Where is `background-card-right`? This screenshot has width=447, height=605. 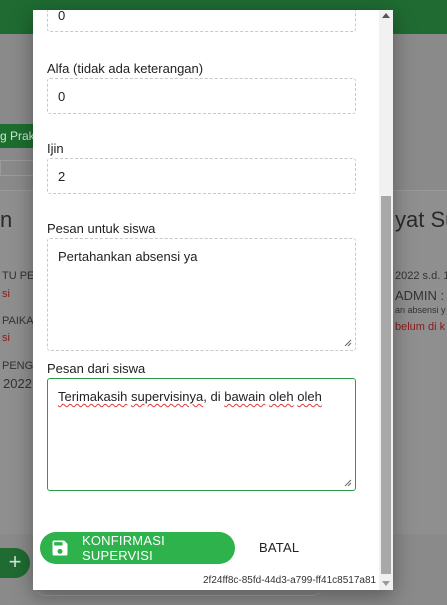 background-card-right is located at coordinates (420, 362).